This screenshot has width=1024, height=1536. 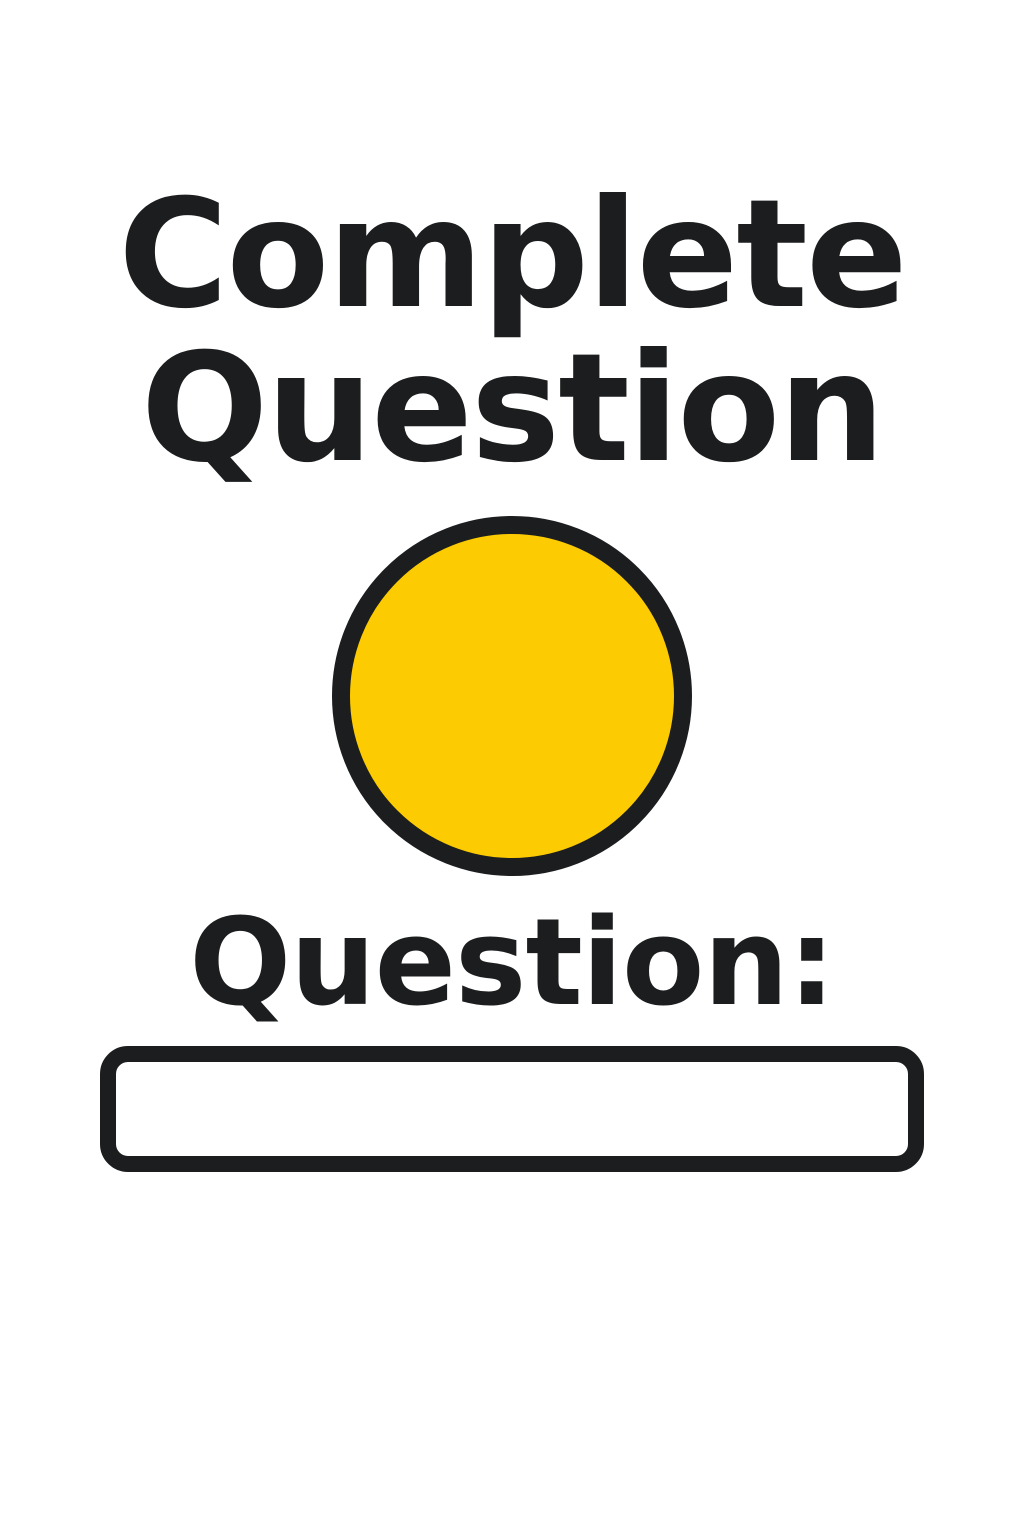 What do you see at coordinates (512, 963) in the screenshot?
I see `question-label: Question:` at bounding box center [512, 963].